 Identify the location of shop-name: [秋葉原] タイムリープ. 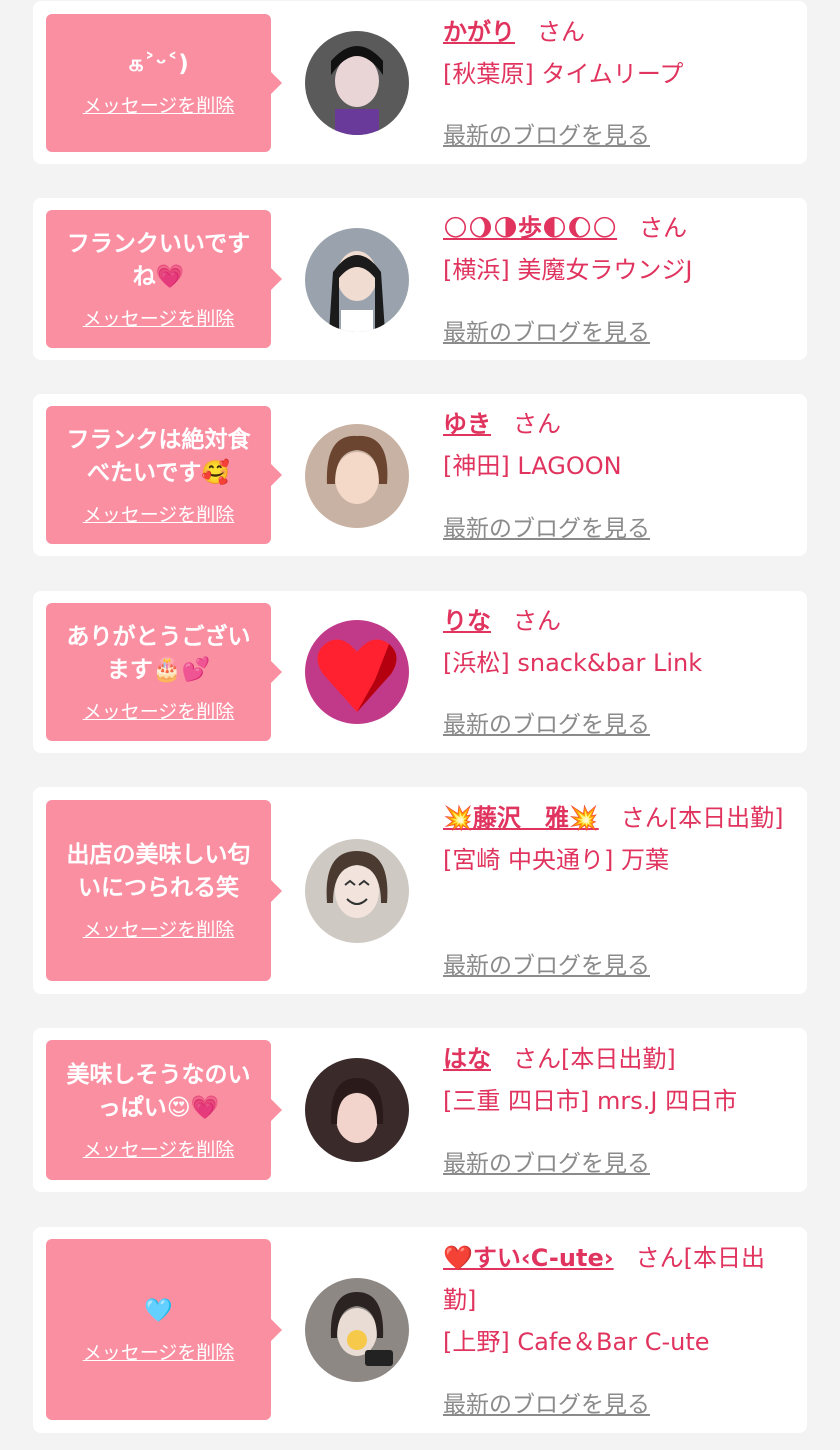
(563, 74).